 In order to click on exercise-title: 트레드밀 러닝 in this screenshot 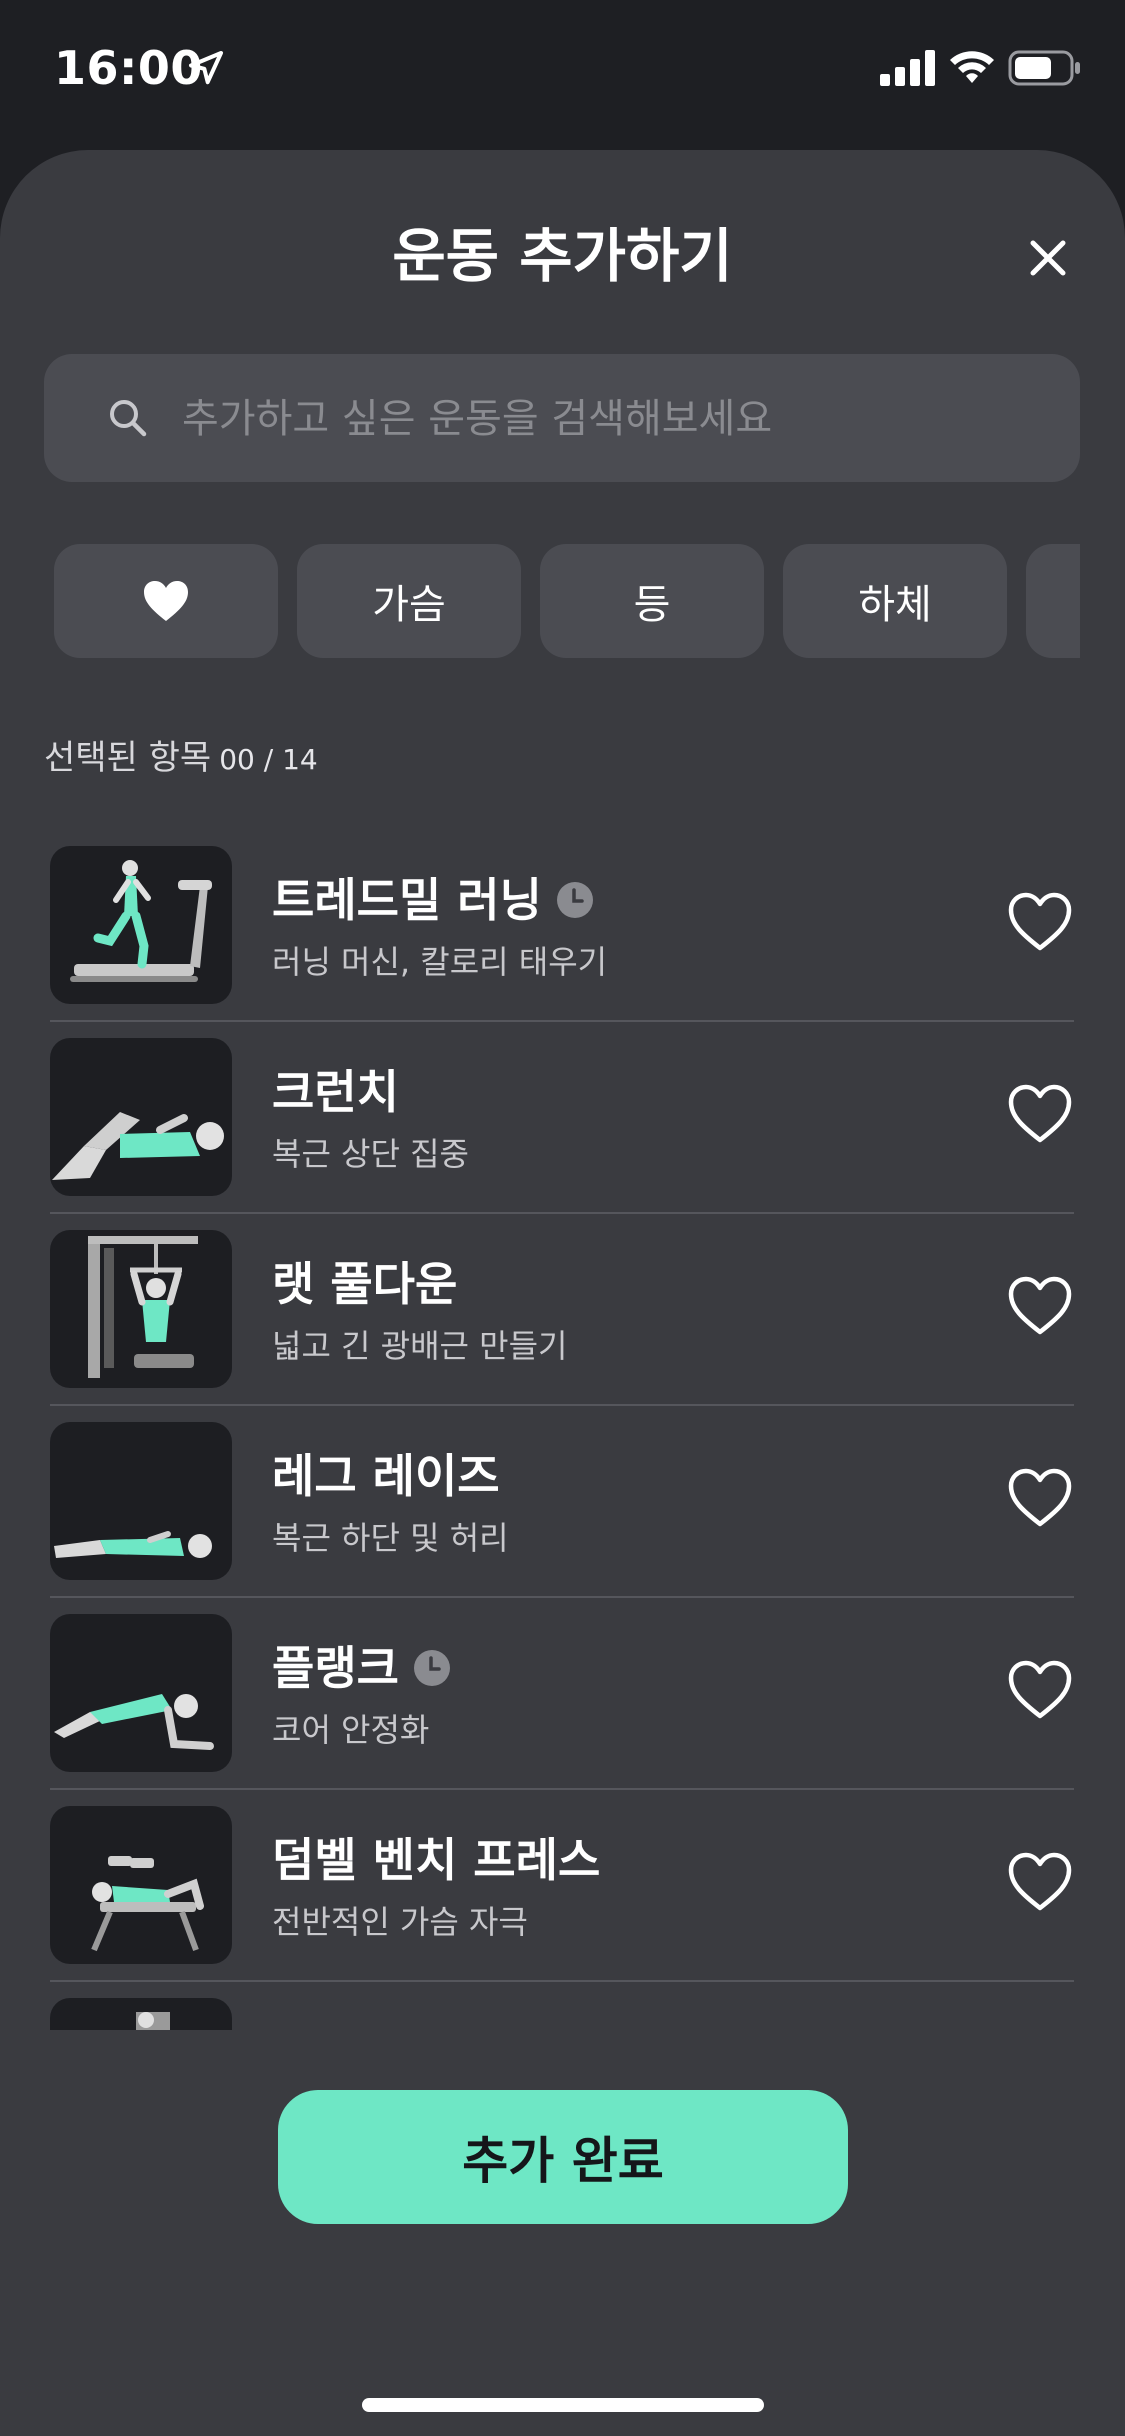, I will do `click(433, 900)`.